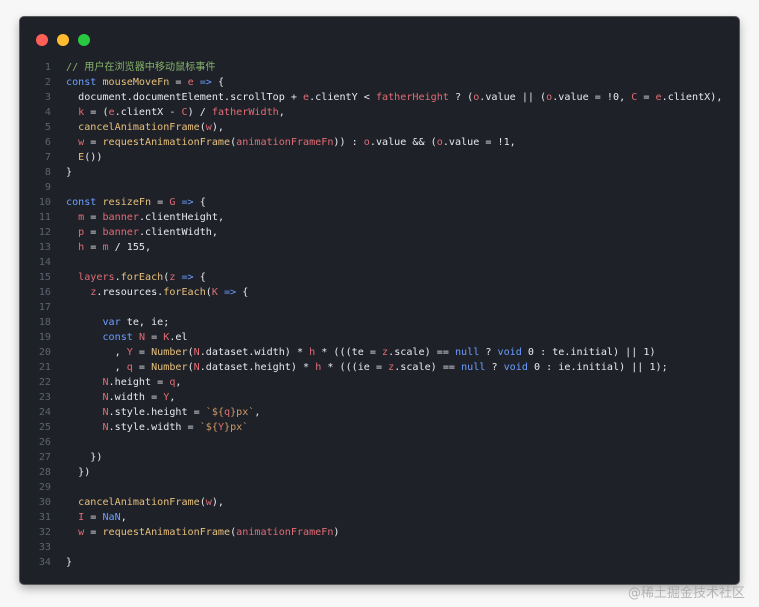 The height and width of the screenshot is (607, 759). Describe the element at coordinates (379, 232) in the screenshot. I see `code-line: 12 p = banner.clientWidth,` at that location.